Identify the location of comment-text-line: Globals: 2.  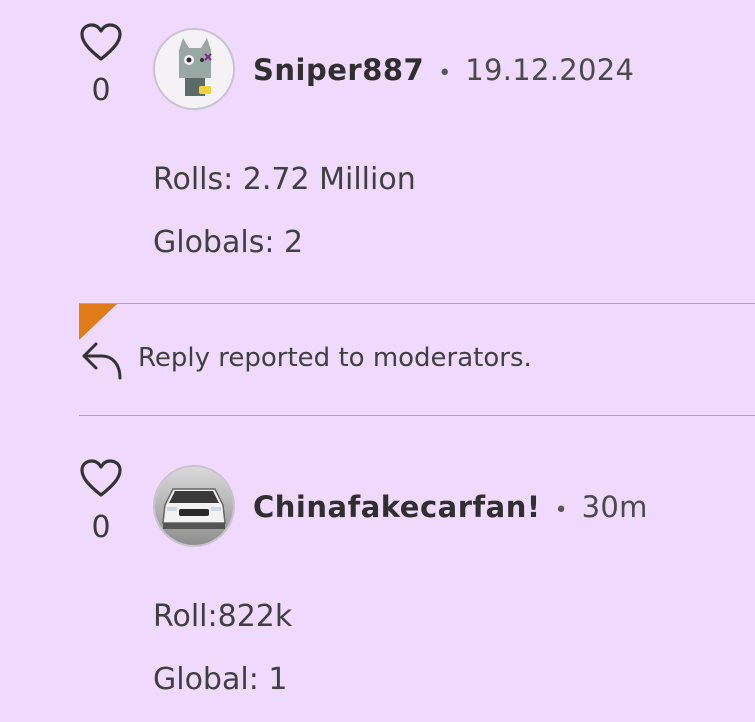
(228, 242).